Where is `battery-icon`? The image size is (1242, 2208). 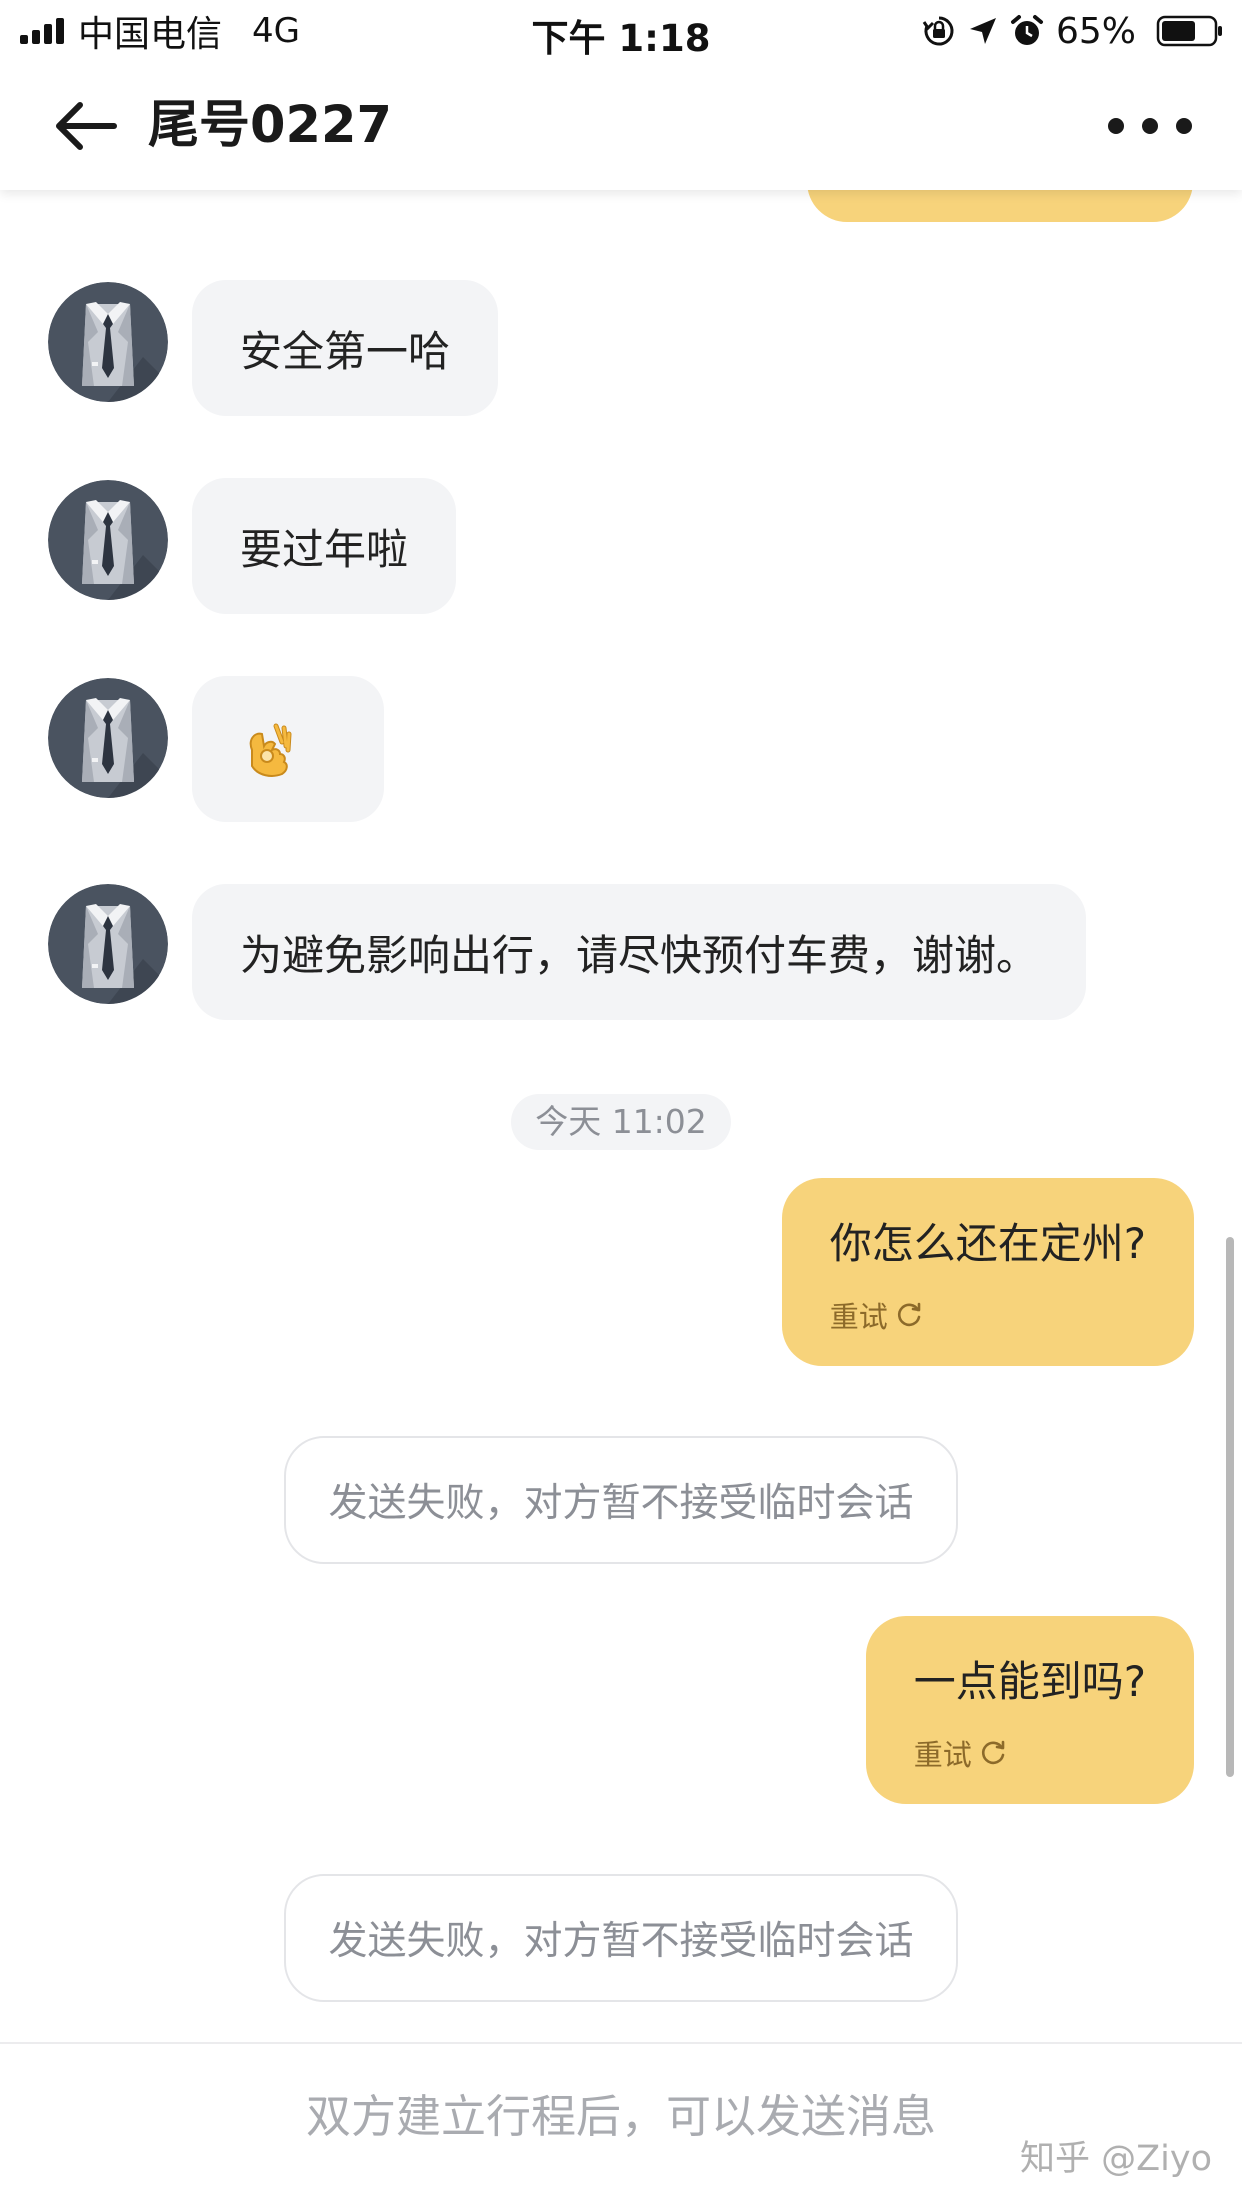 battery-icon is located at coordinates (1190, 31).